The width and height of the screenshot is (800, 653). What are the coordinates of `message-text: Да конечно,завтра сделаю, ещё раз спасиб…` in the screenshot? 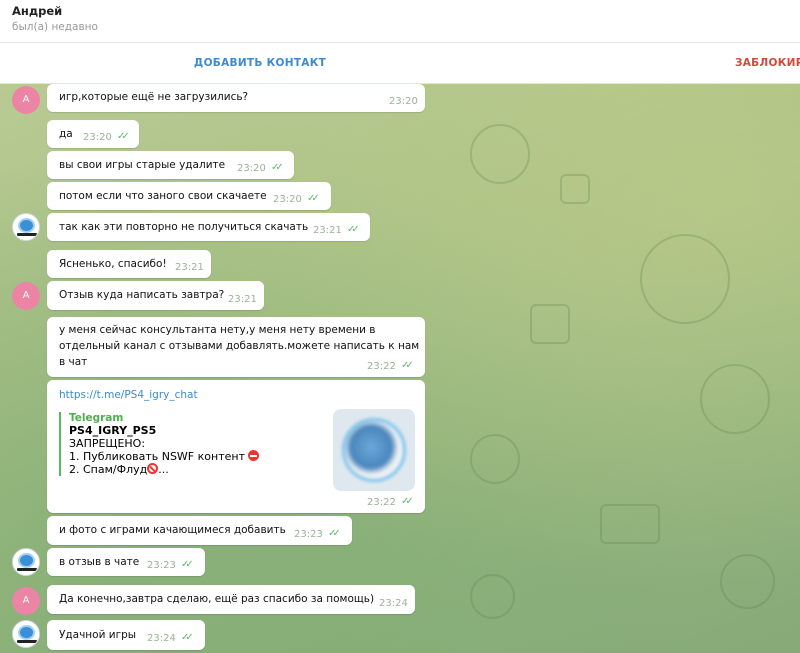 It's located at (217, 599).